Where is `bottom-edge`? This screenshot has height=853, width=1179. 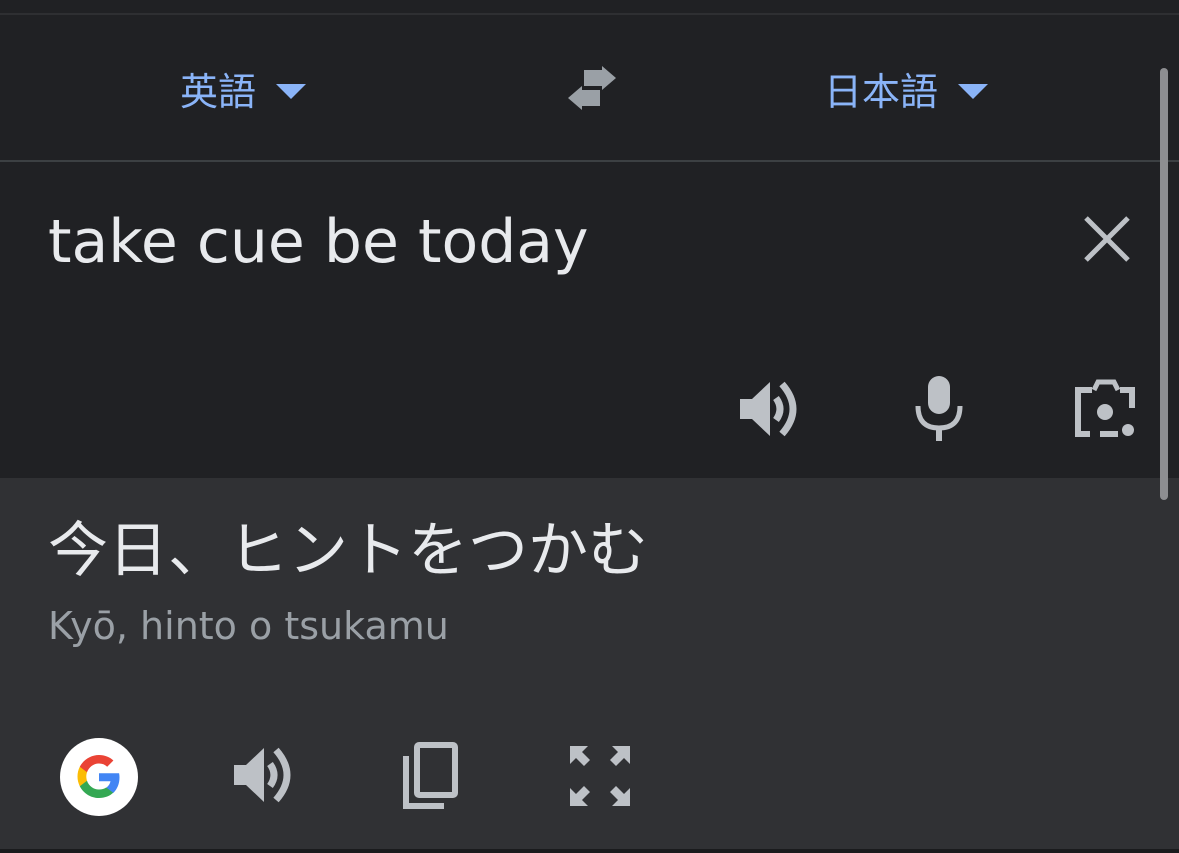 bottom-edge is located at coordinates (589, 851).